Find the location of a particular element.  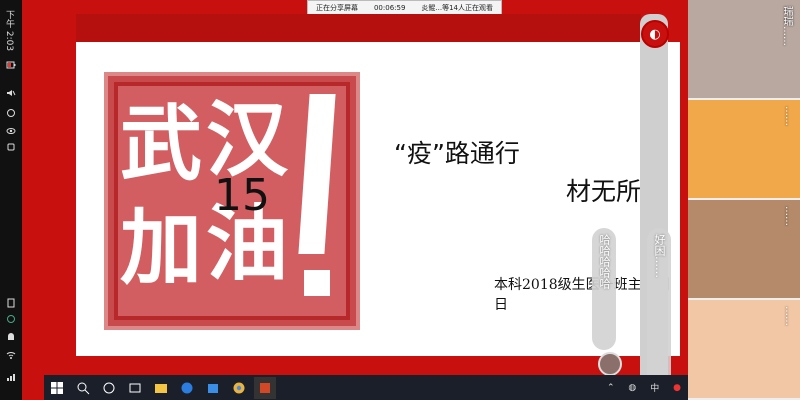

alarm-icon is located at coordinates (11, 113).